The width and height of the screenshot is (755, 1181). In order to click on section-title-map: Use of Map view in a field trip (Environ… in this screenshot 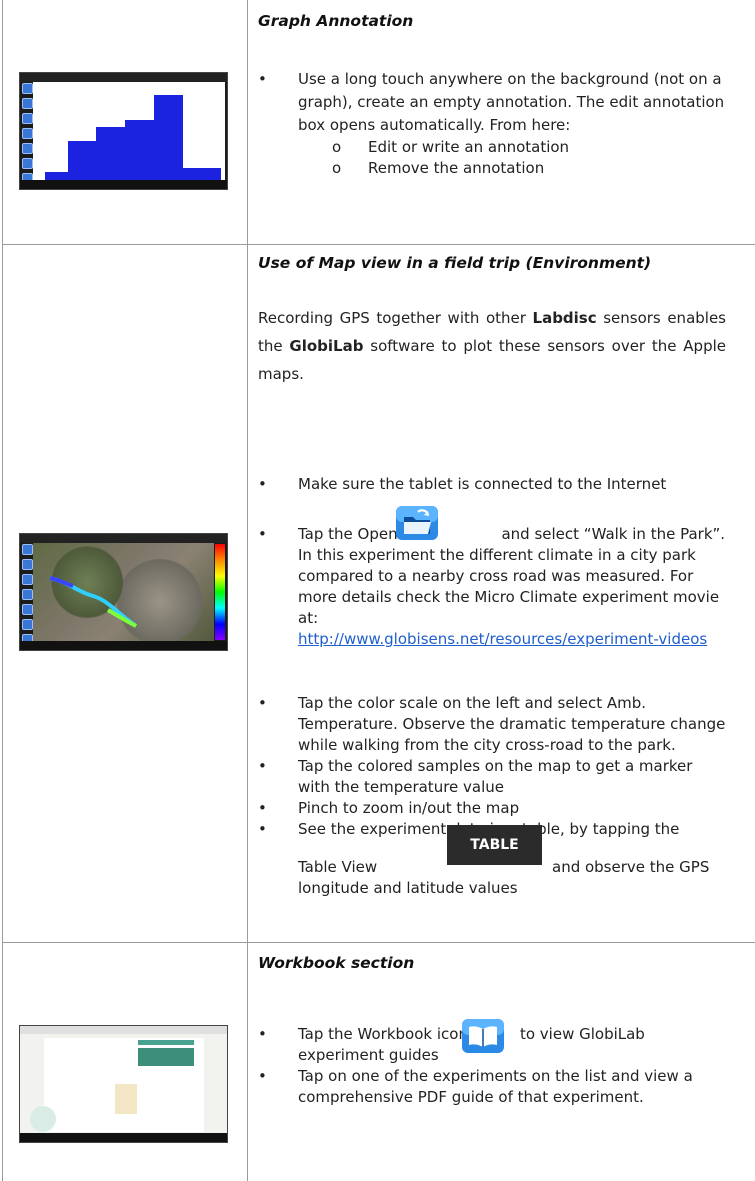, I will do `click(455, 263)`.